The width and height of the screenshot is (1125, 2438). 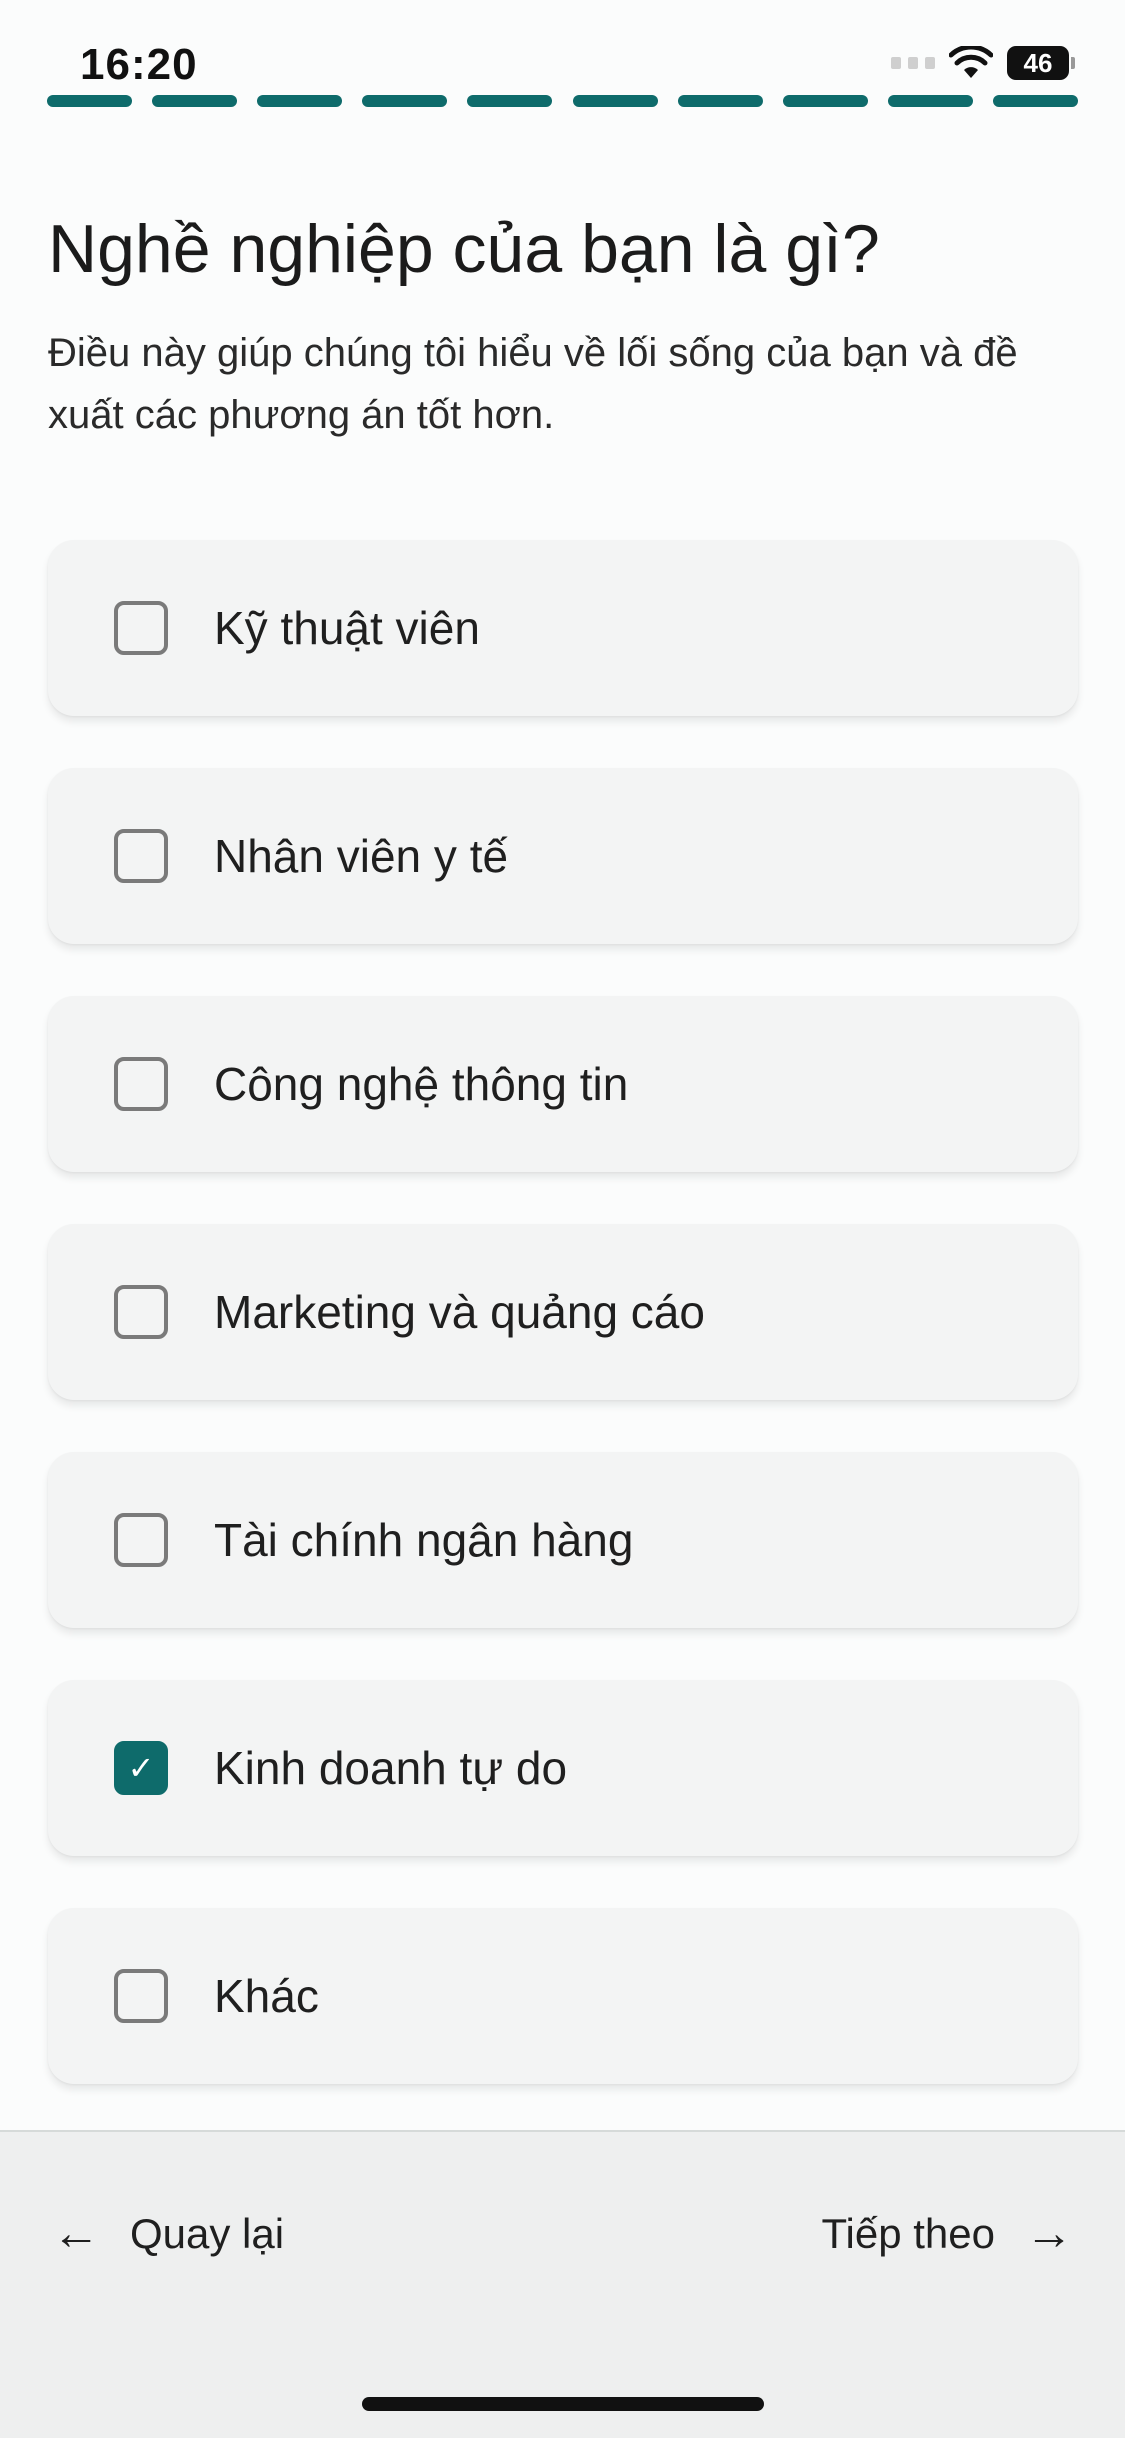 What do you see at coordinates (563, 856) in the screenshot?
I see `option-card: Nhân viên y tế` at bounding box center [563, 856].